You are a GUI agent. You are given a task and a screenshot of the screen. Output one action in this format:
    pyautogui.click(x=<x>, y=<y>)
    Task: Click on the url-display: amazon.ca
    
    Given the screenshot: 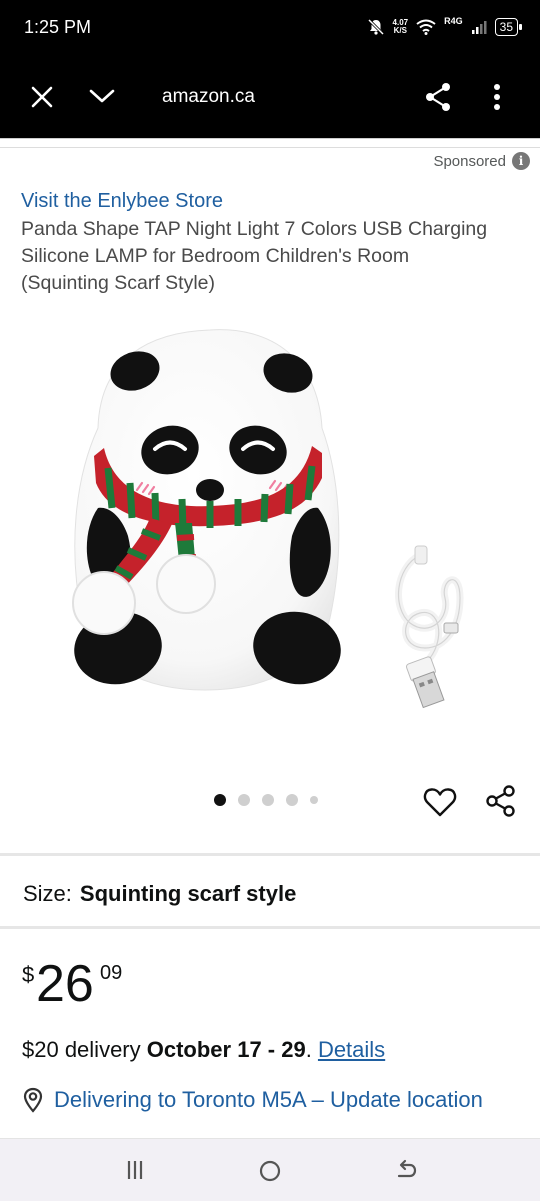 What is the action you would take?
    pyautogui.click(x=208, y=97)
    